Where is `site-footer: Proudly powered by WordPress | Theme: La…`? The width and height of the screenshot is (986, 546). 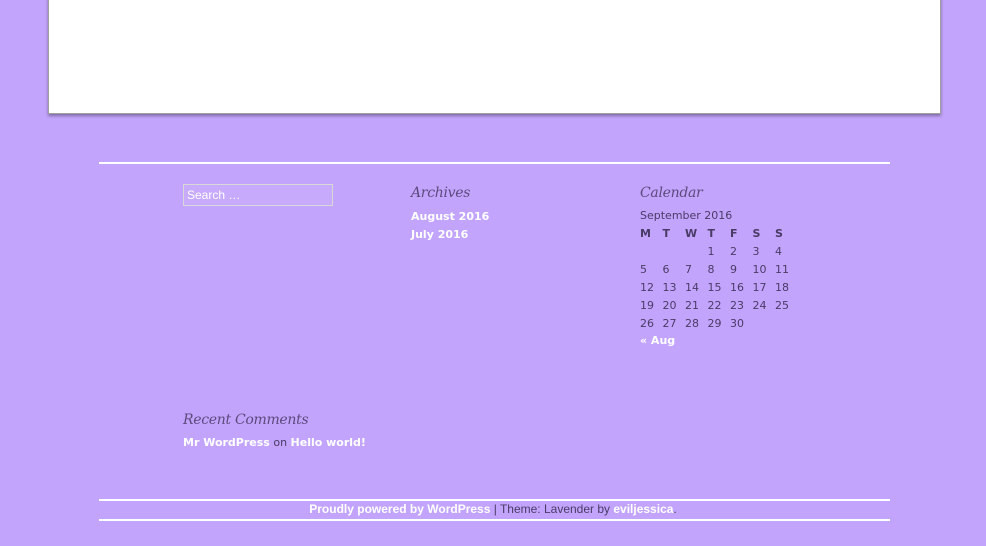 site-footer: Proudly powered by WordPress | Theme: La… is located at coordinates (493, 509).